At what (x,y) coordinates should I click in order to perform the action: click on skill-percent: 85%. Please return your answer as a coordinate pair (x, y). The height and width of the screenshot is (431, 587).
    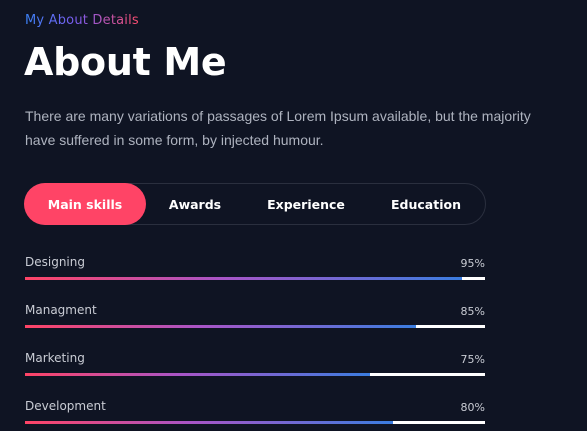
    Looking at the image, I should click on (472, 311).